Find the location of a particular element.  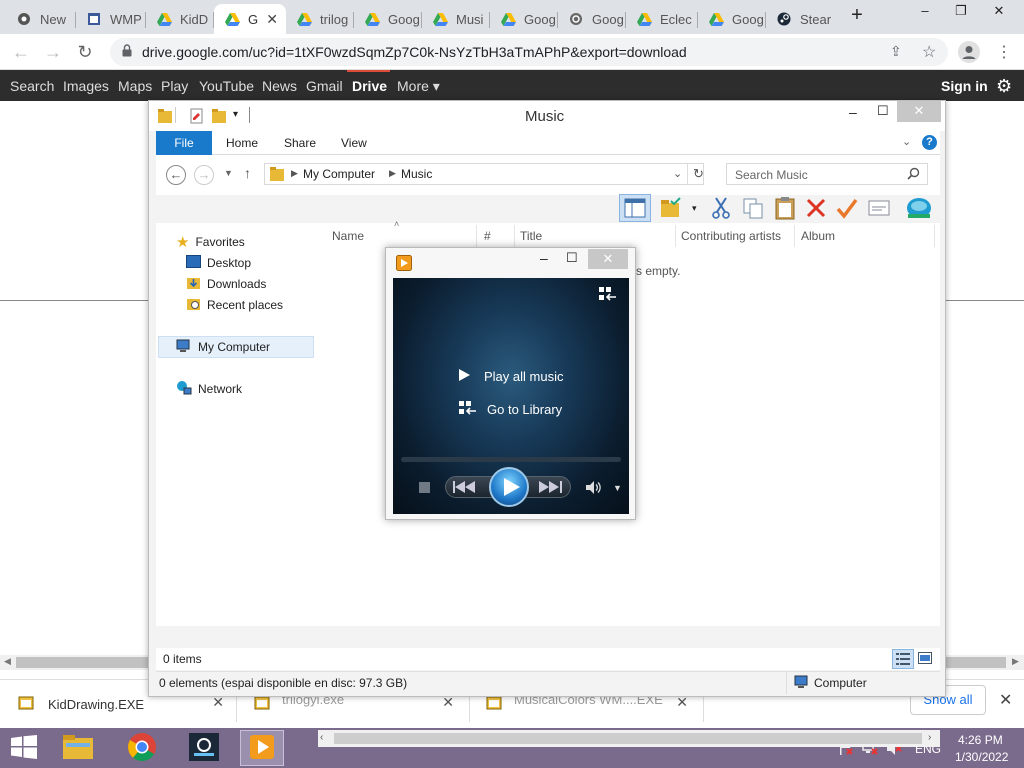

play-all-music-button: Play all music is located at coordinates (511, 376).